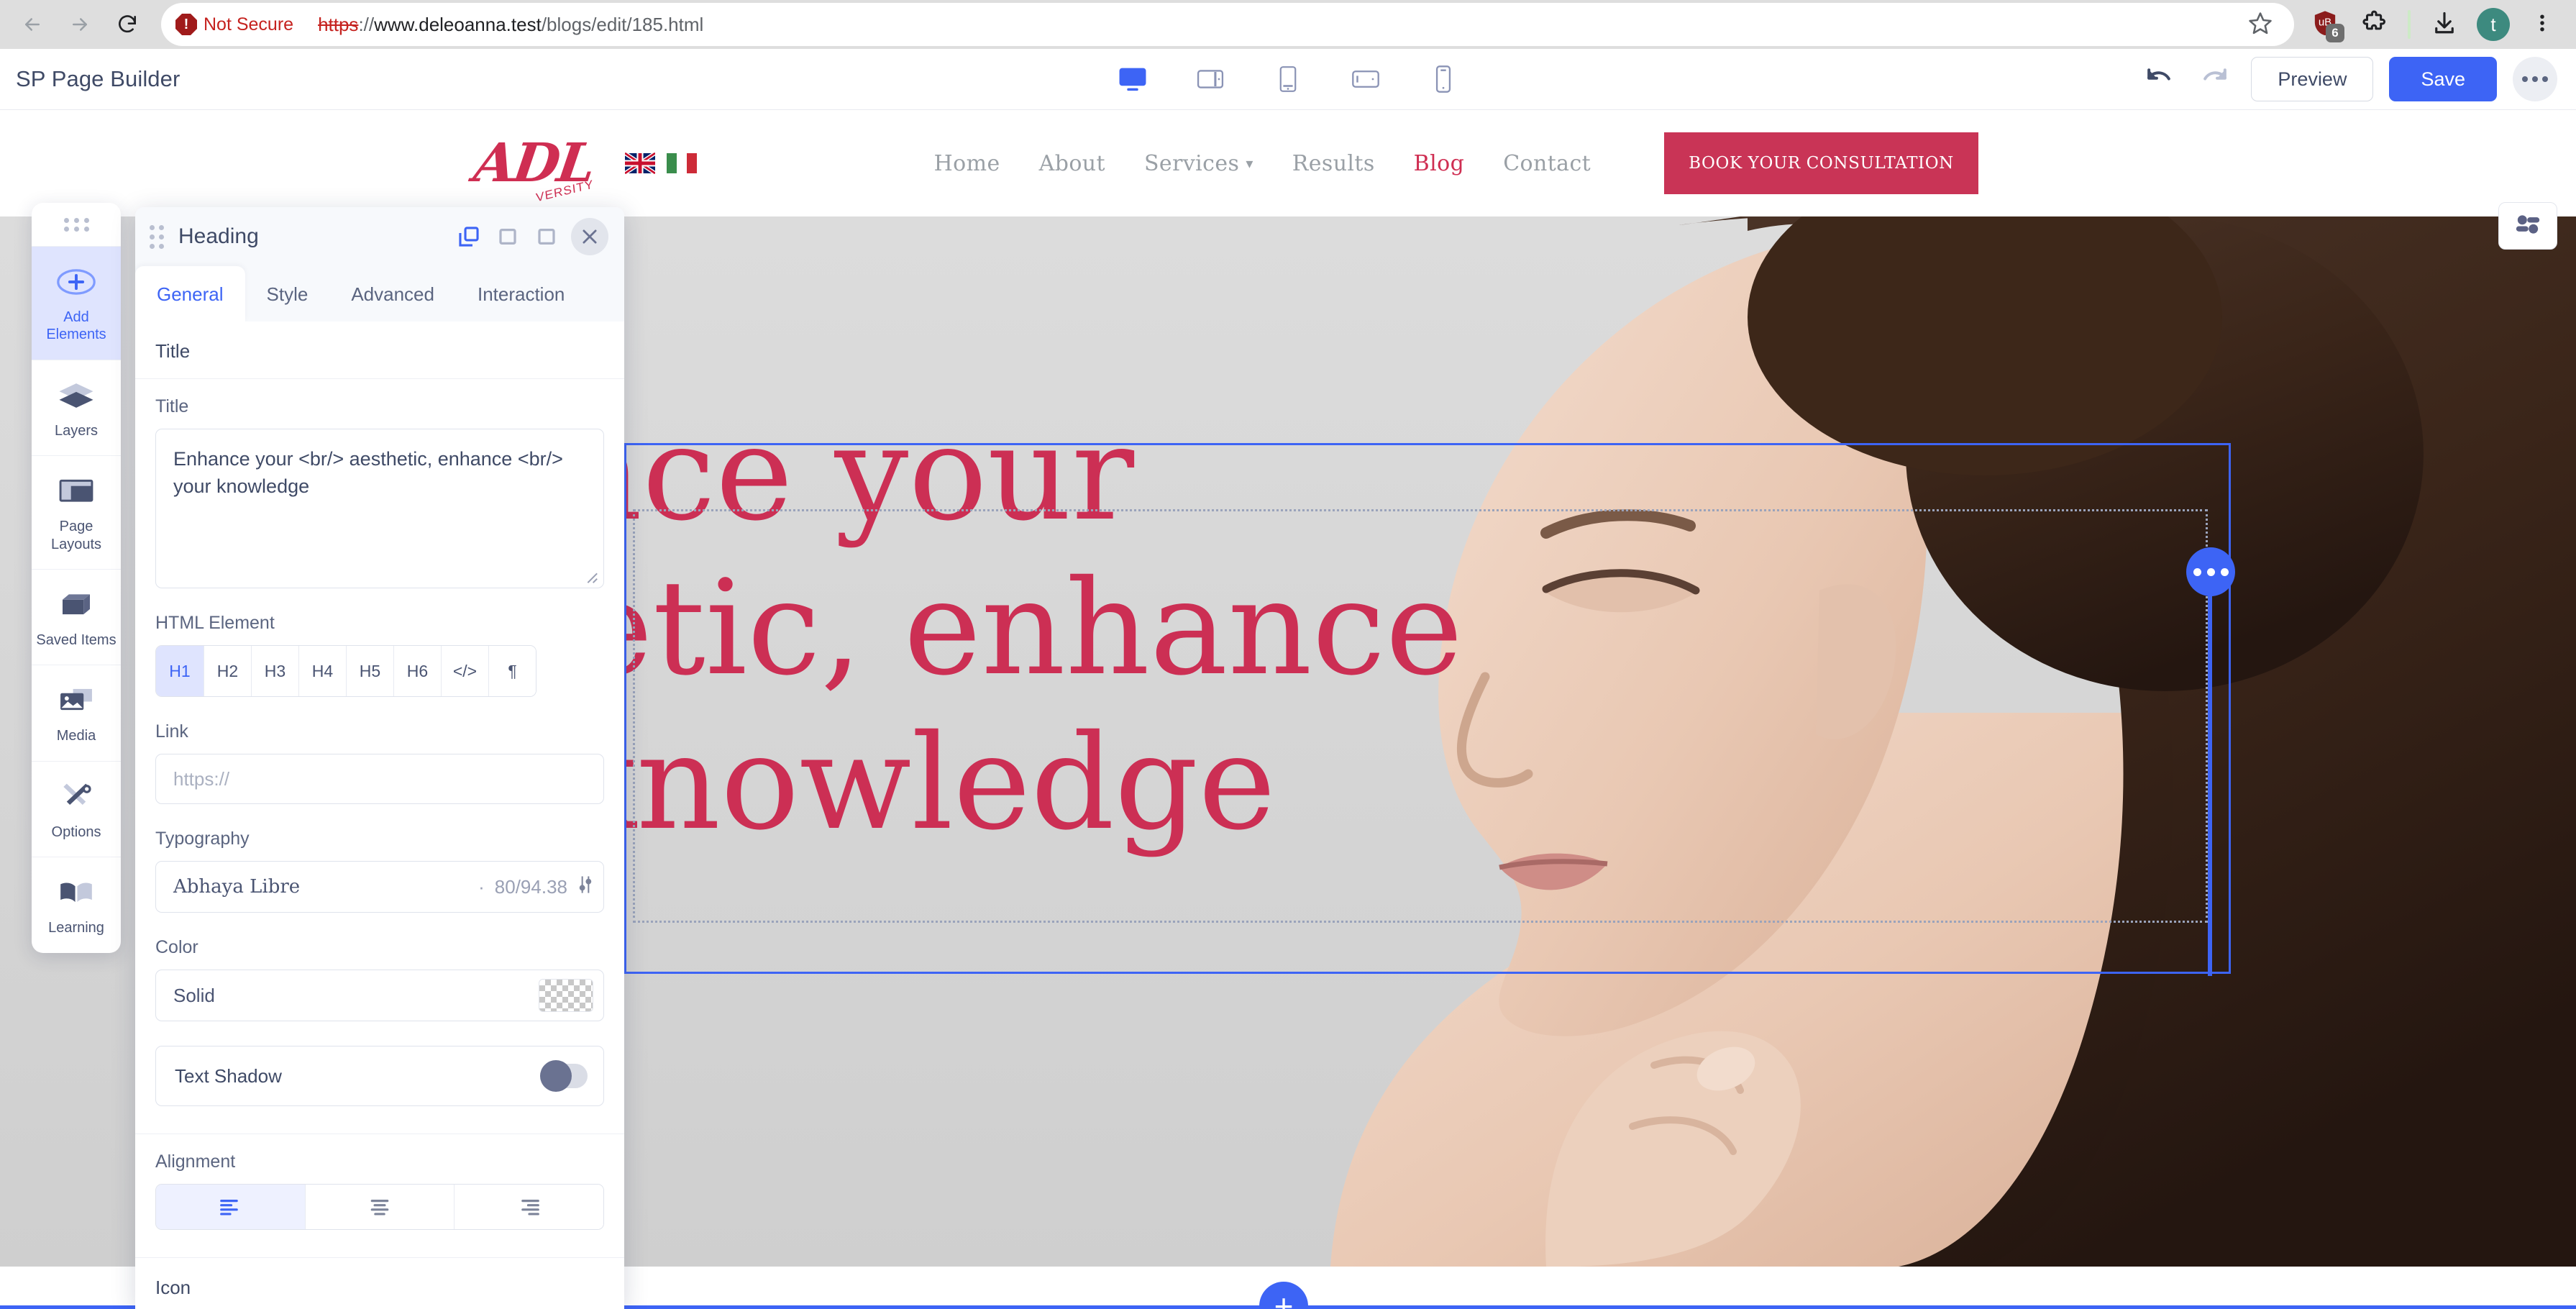 This screenshot has width=2576, height=1309. I want to click on html-element-h6: H6, so click(417, 671).